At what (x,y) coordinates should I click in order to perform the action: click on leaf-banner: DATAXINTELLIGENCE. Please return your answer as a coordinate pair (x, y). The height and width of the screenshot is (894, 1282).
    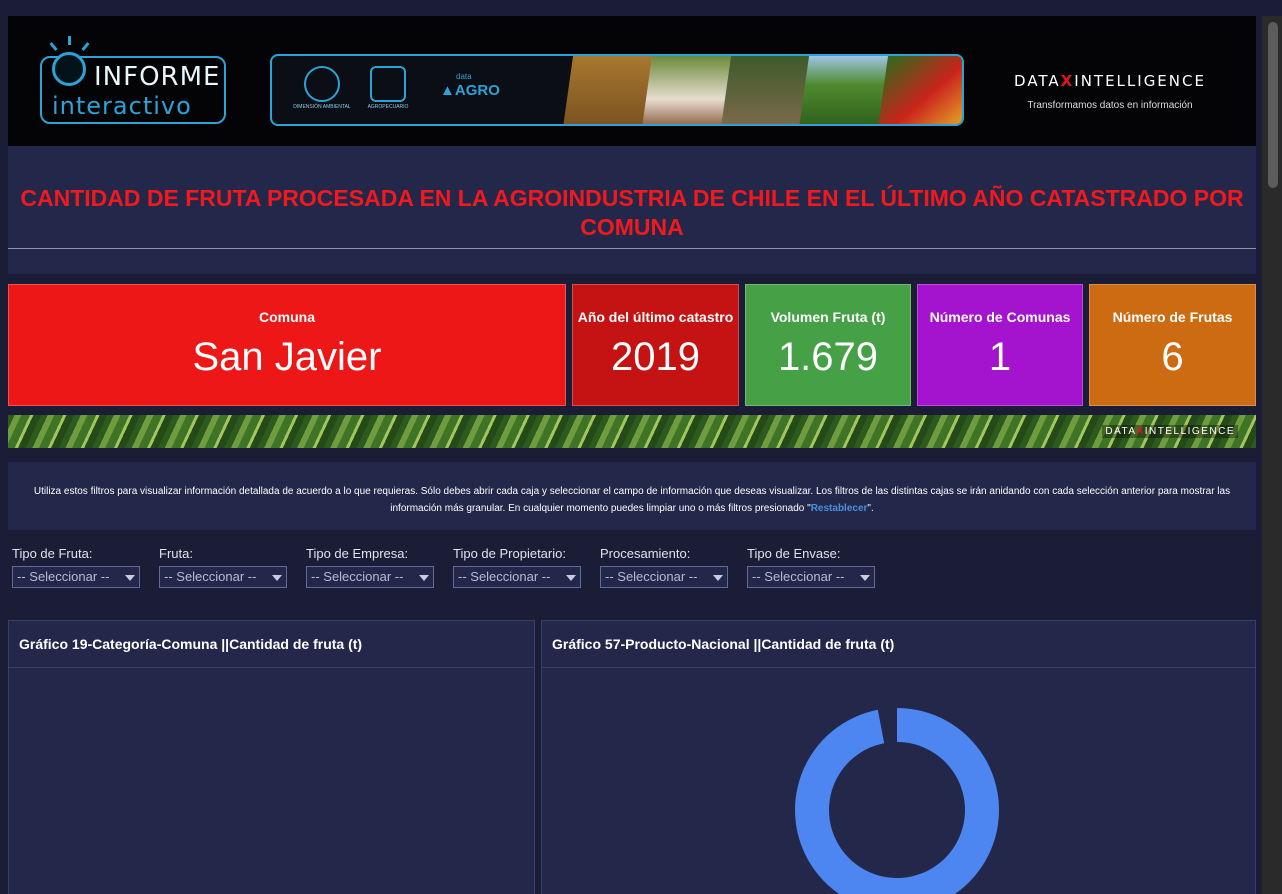
    Looking at the image, I should click on (632, 431).